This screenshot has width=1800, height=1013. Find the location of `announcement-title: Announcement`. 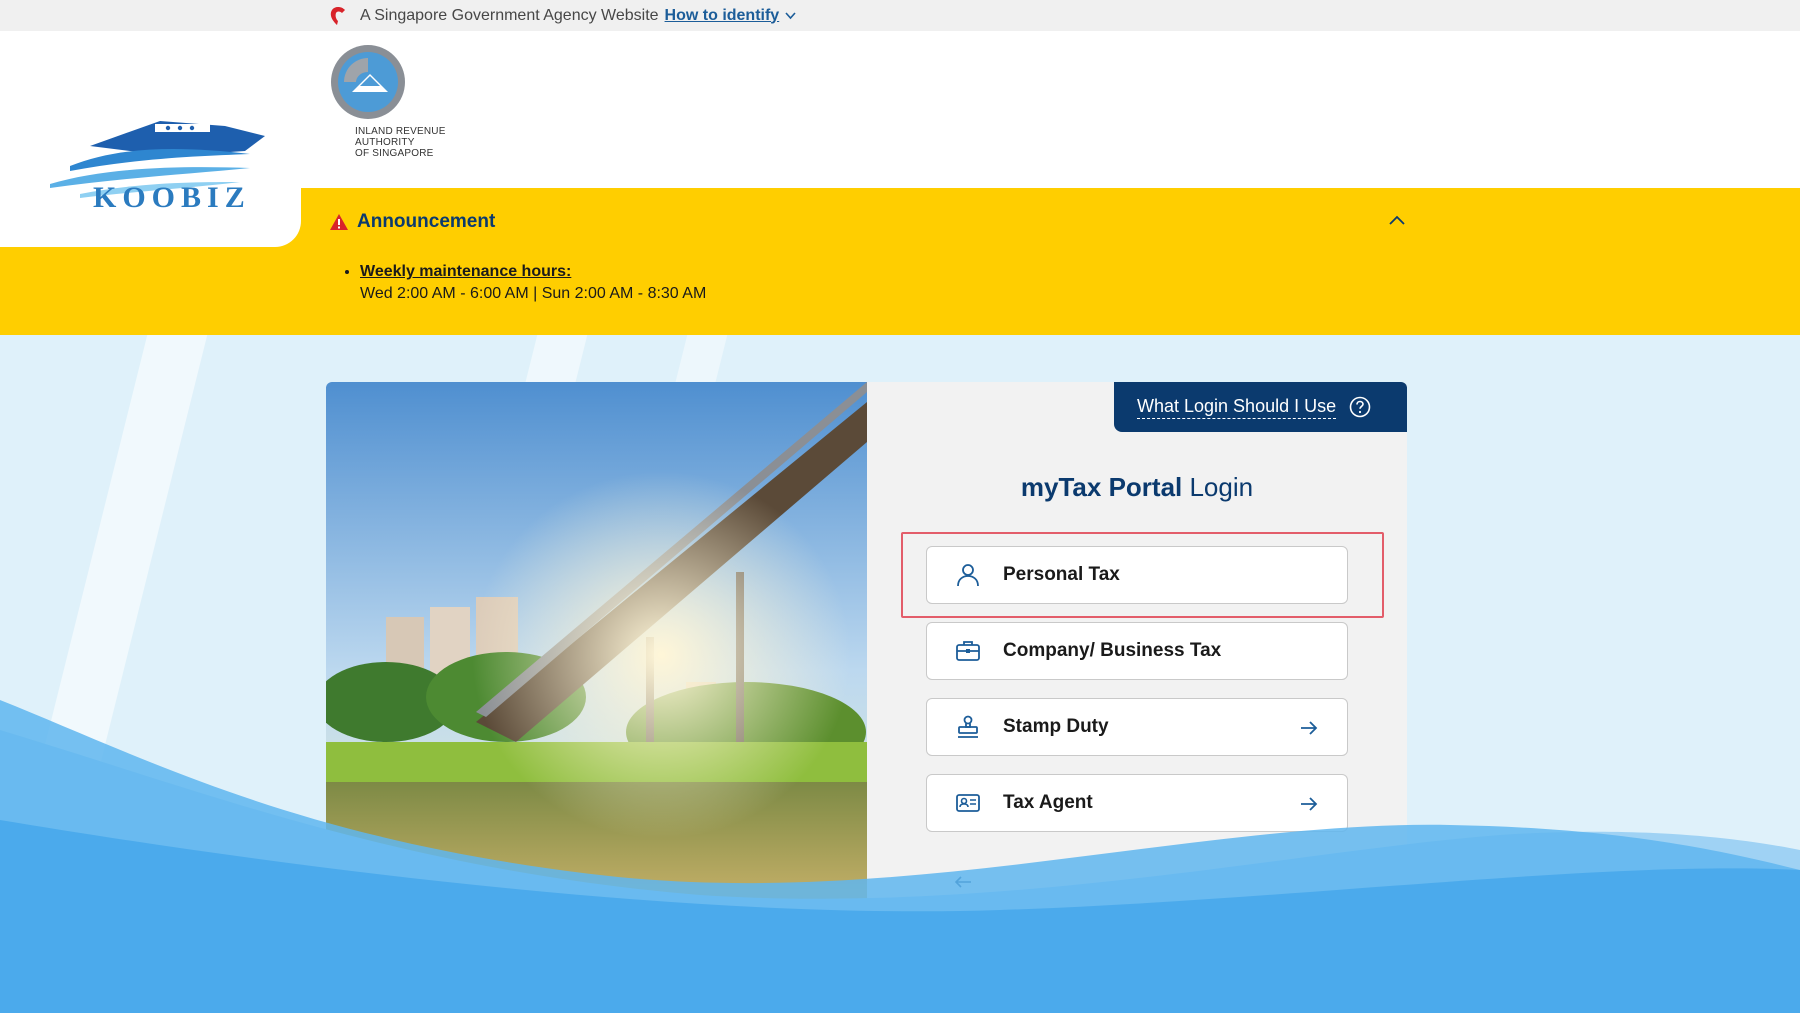

announcement-title: Announcement is located at coordinates (412, 222).